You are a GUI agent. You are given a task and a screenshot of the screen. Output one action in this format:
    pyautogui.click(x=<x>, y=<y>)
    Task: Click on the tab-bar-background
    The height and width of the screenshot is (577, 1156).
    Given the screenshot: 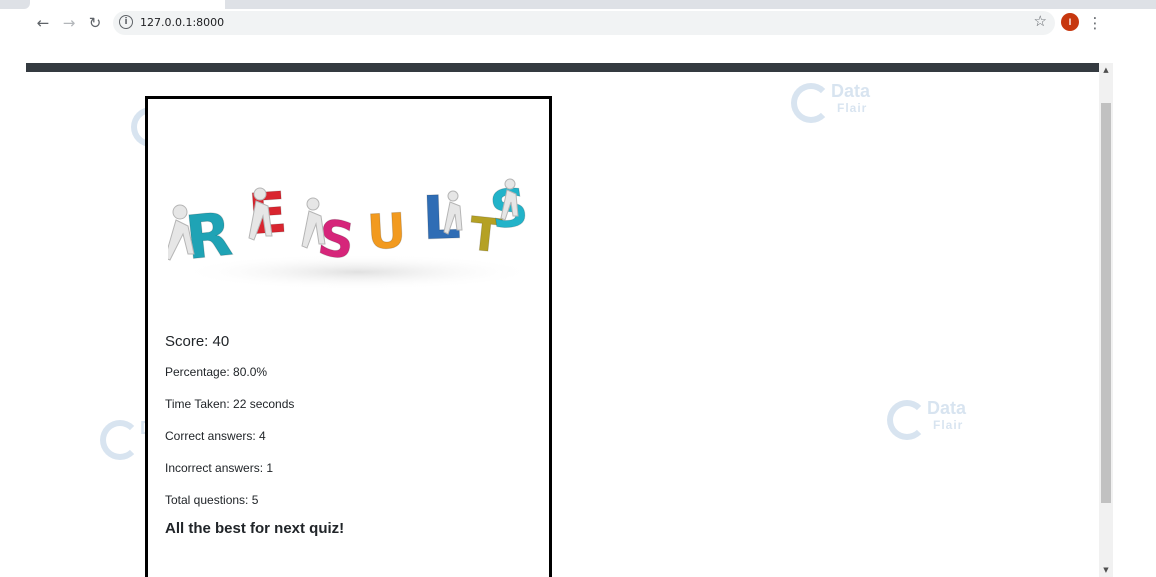 What is the action you would take?
    pyautogui.click(x=690, y=4)
    